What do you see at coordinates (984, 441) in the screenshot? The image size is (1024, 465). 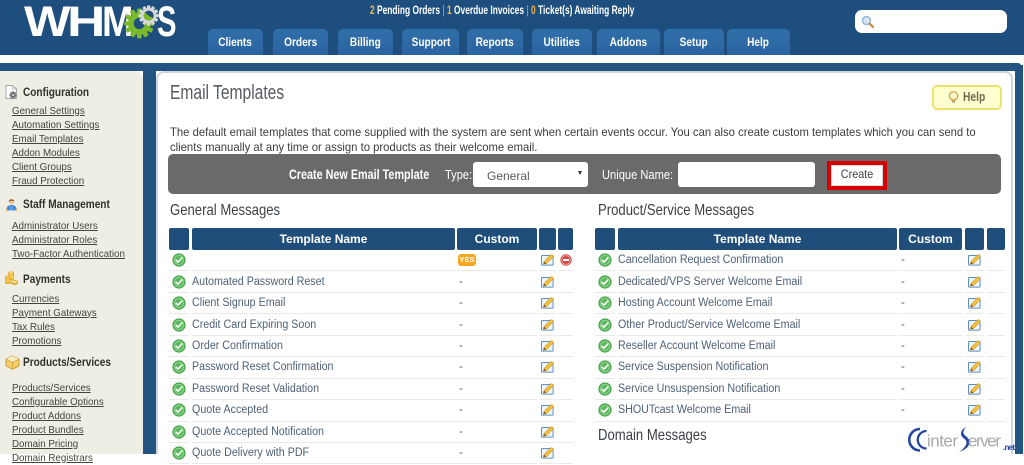 I see `svg-text: erver` at bounding box center [984, 441].